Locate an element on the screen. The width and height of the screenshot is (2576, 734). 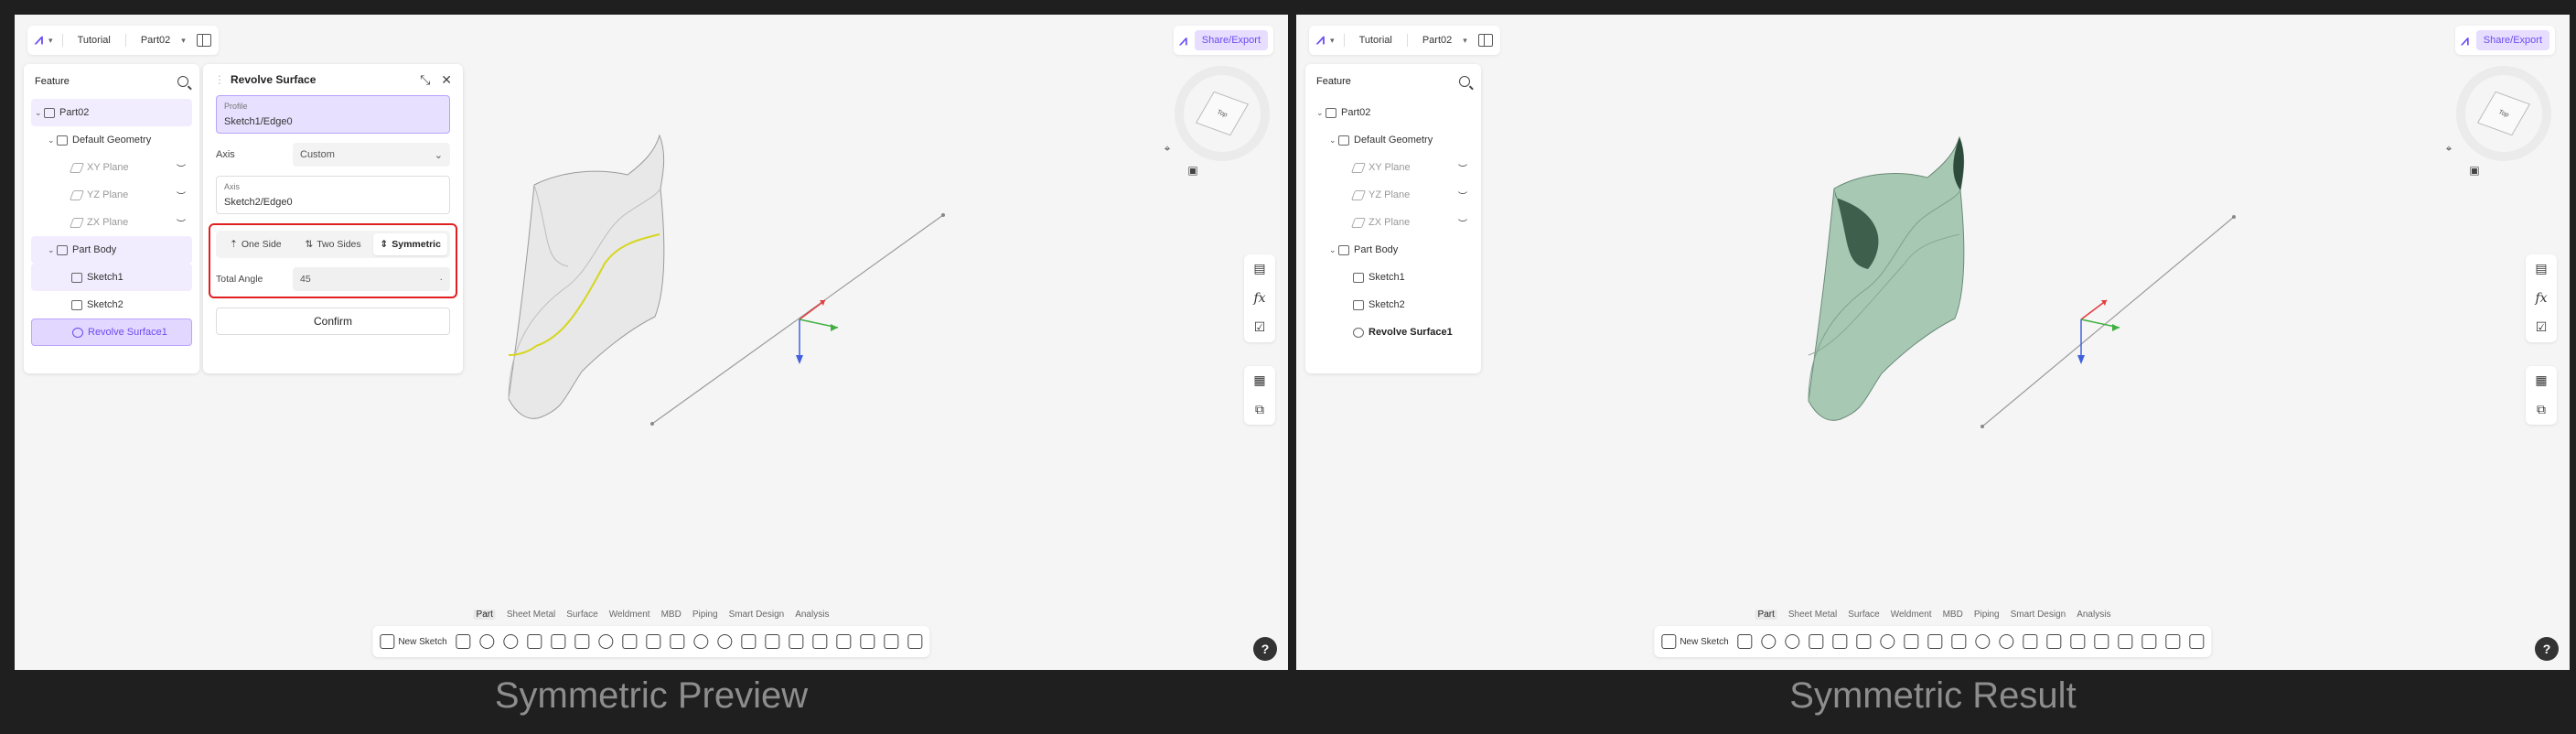
unit-dropdown-icon: · is located at coordinates (442, 279).